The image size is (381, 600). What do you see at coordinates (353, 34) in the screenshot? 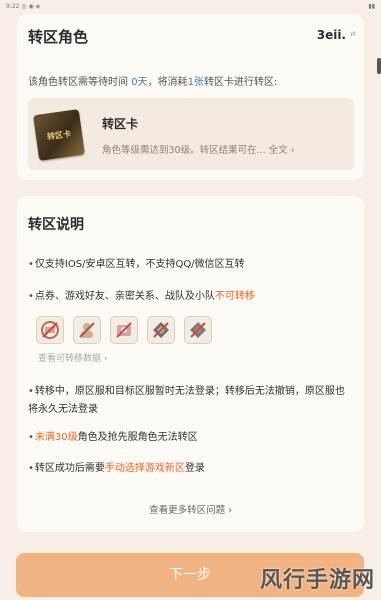
I see `switch-icon: ⇄` at bounding box center [353, 34].